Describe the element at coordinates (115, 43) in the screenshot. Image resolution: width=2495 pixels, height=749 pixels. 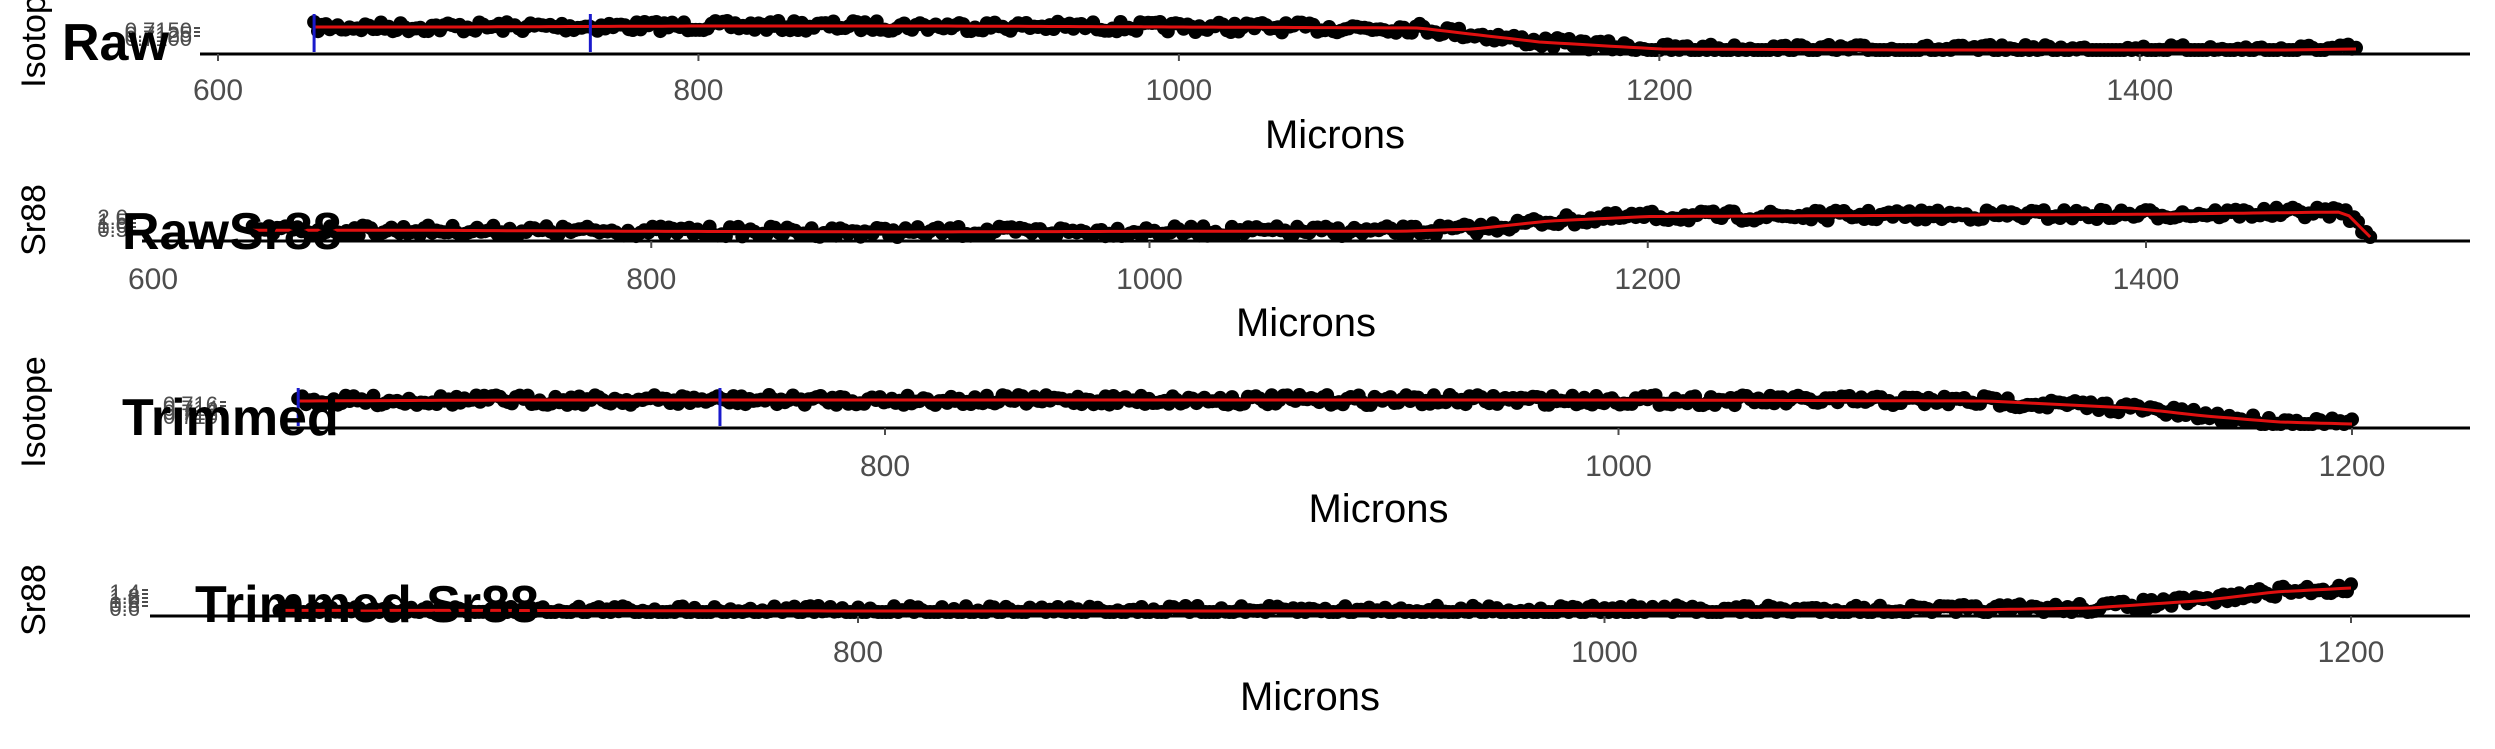
I see `panel-title: Raw` at that location.